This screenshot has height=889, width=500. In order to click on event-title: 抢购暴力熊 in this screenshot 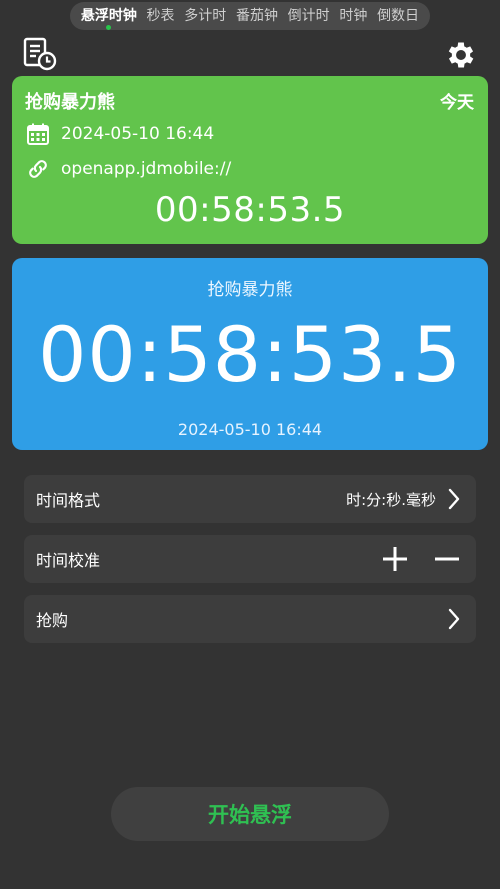, I will do `click(70, 102)`.